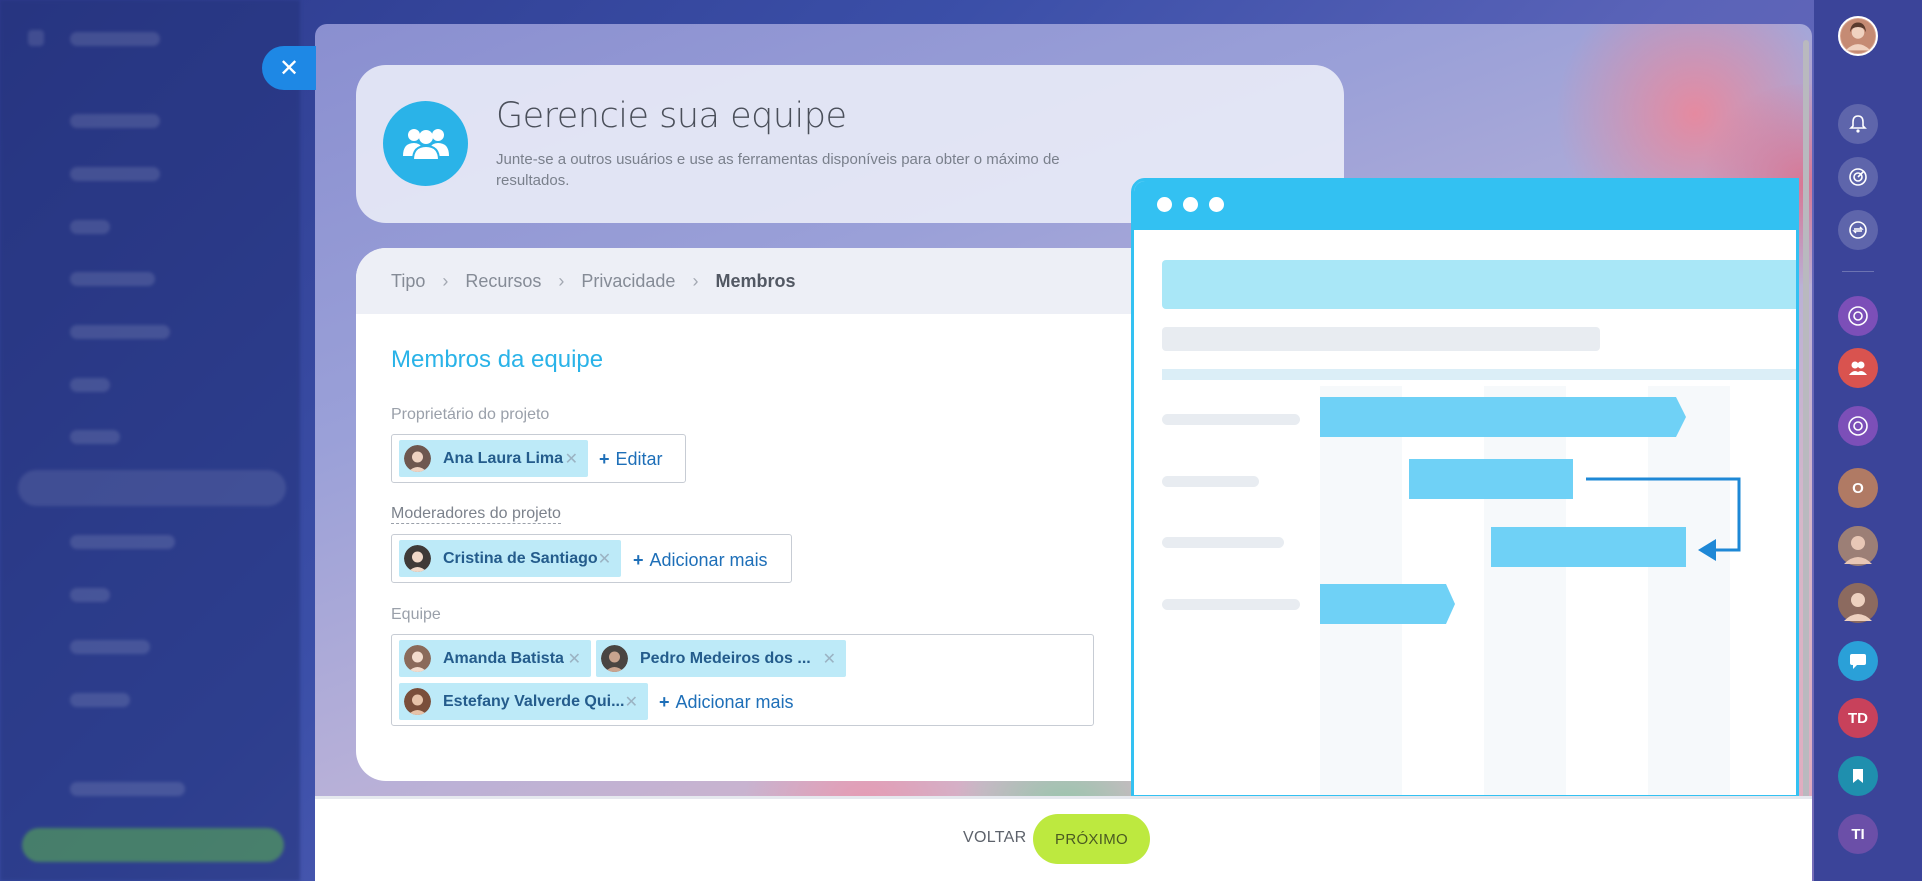 The width and height of the screenshot is (1922, 881). Describe the element at coordinates (1530, 510) in the screenshot. I see `gantt-bars` at that location.